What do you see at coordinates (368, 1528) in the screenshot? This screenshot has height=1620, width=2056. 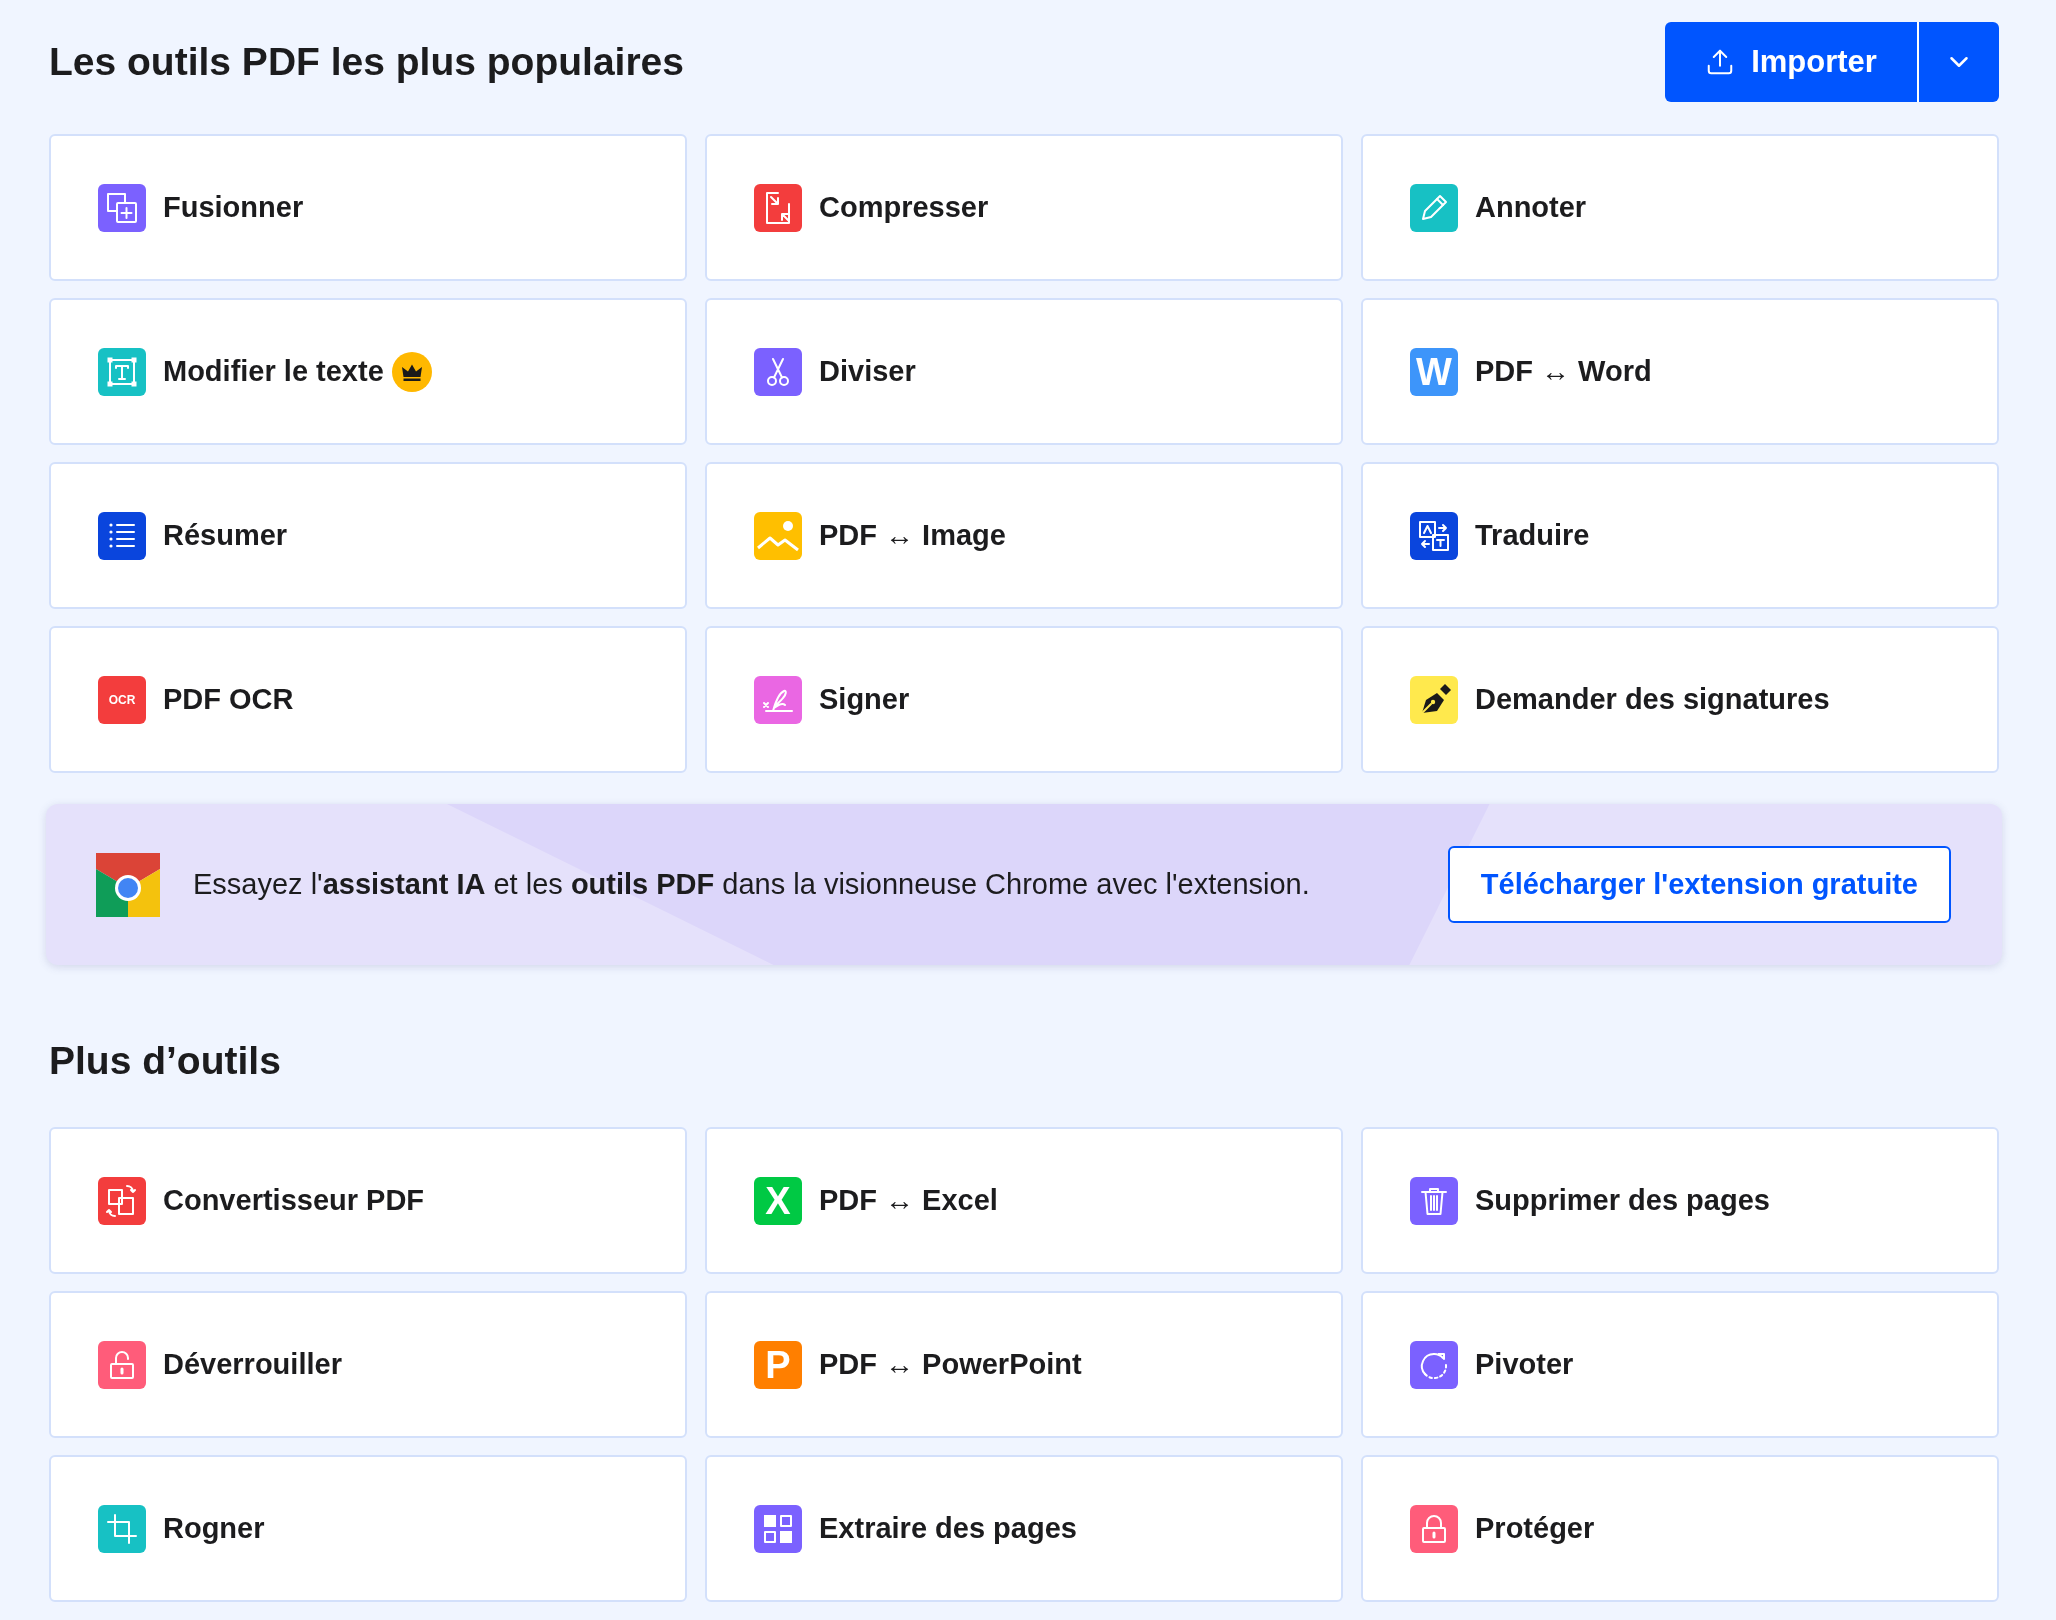 I see `tool-card: Rogner` at bounding box center [368, 1528].